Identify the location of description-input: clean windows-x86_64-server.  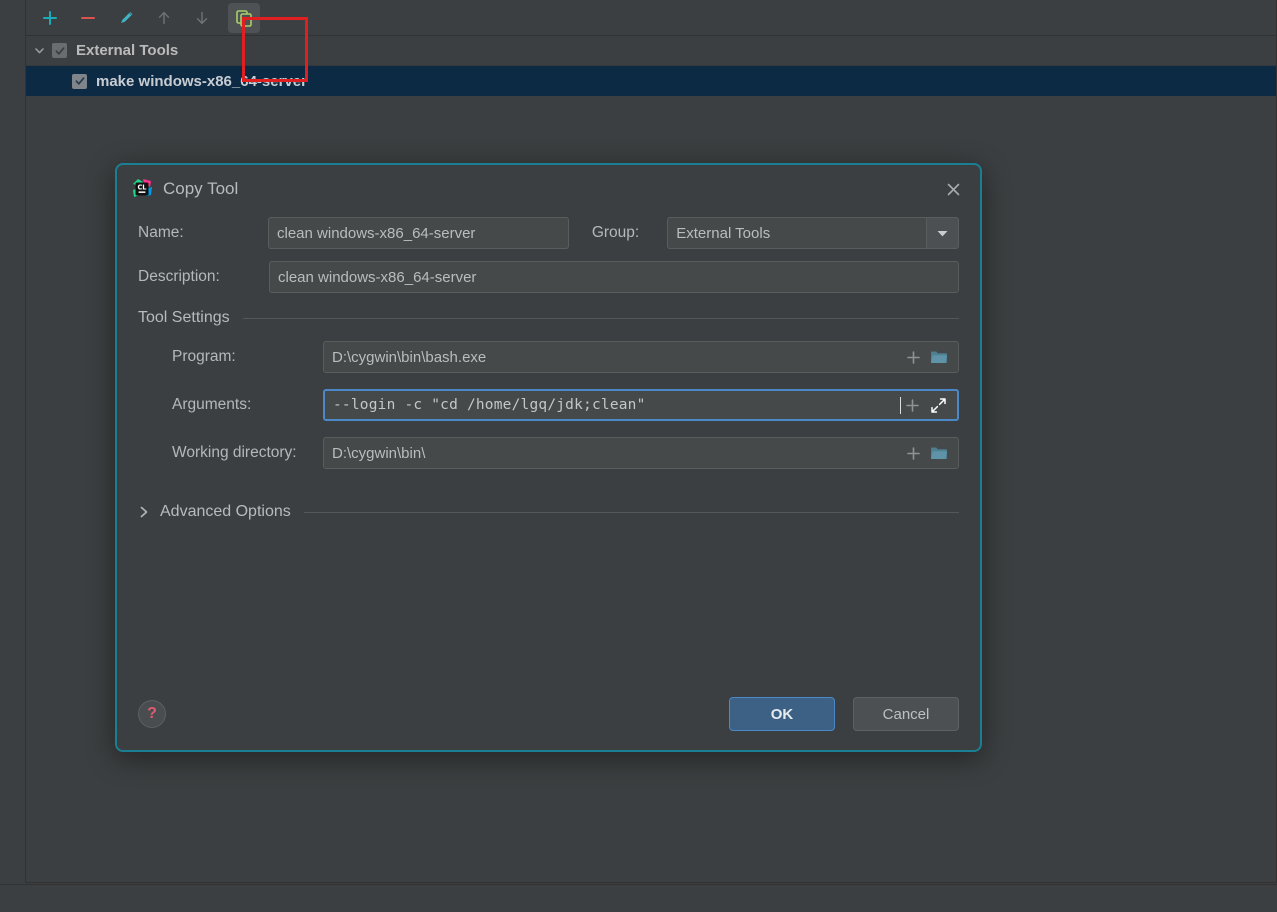
(614, 277).